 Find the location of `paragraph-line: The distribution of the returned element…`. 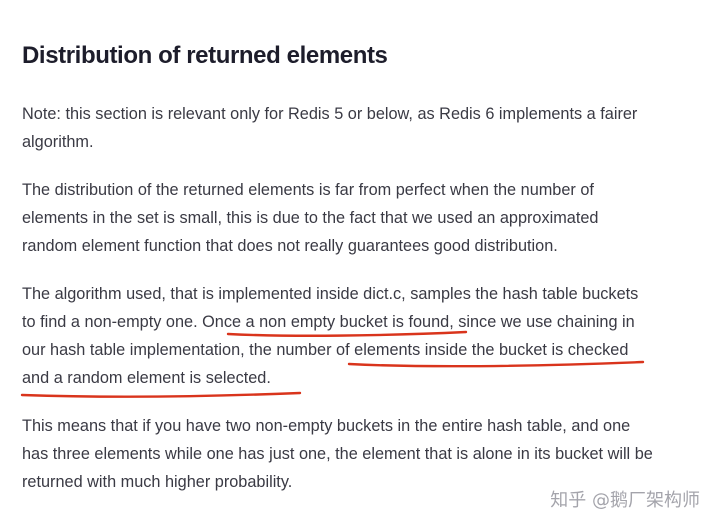

paragraph-line: The distribution of the returned element… is located at coordinates (308, 190).